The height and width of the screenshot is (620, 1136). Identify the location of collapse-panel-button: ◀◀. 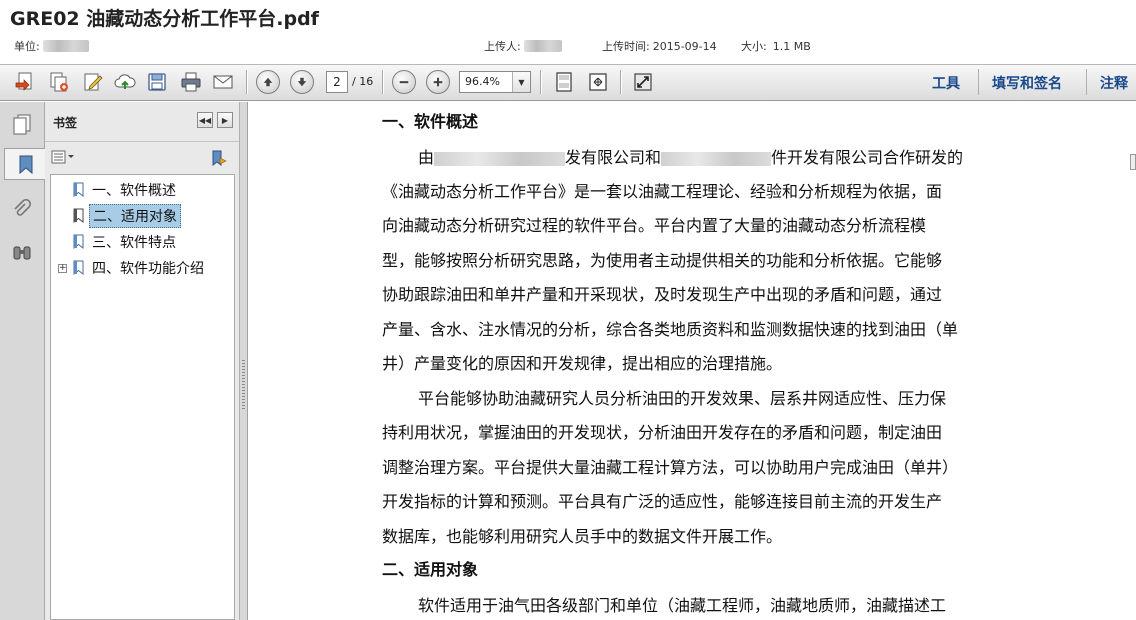
(205, 120).